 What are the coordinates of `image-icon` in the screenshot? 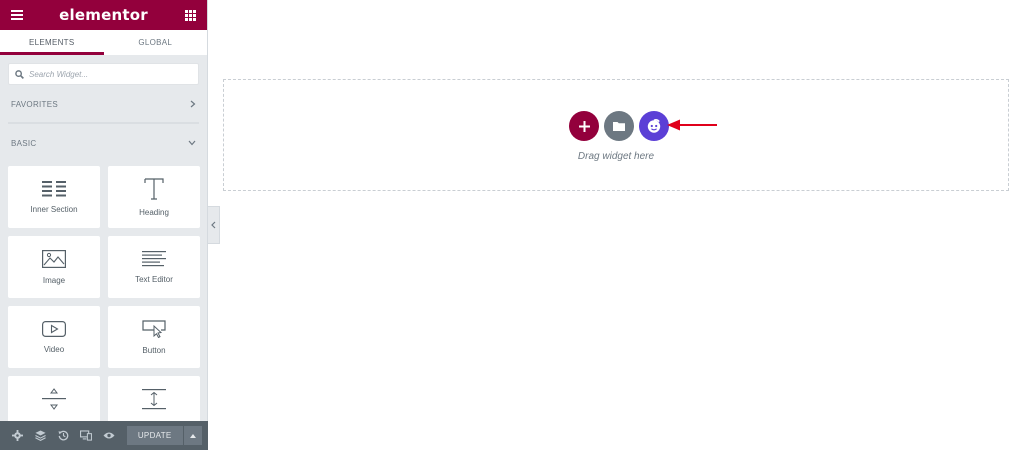 It's located at (54, 258).